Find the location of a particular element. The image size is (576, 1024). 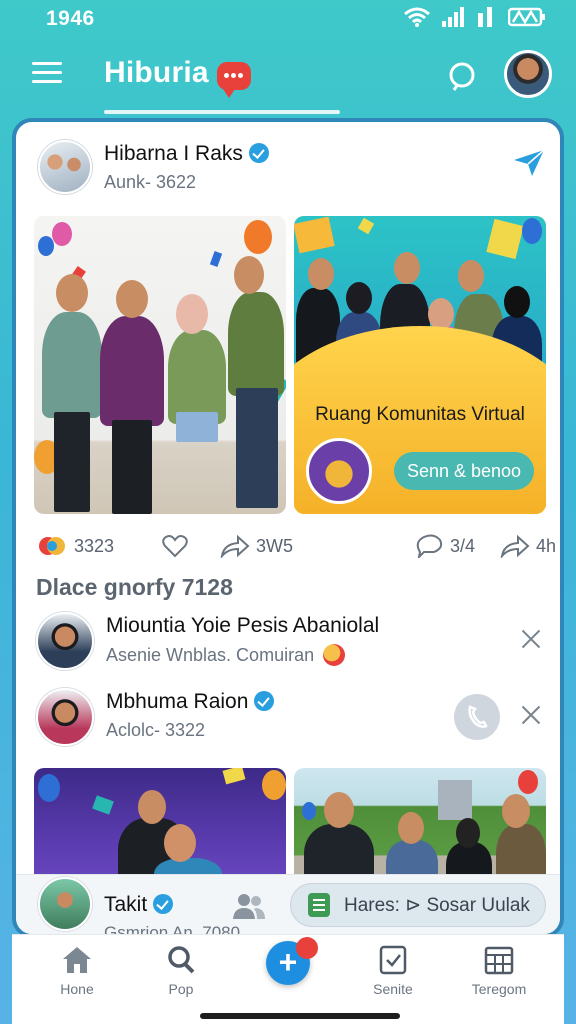

reactions-button: 3323 is located at coordinates (76, 546).